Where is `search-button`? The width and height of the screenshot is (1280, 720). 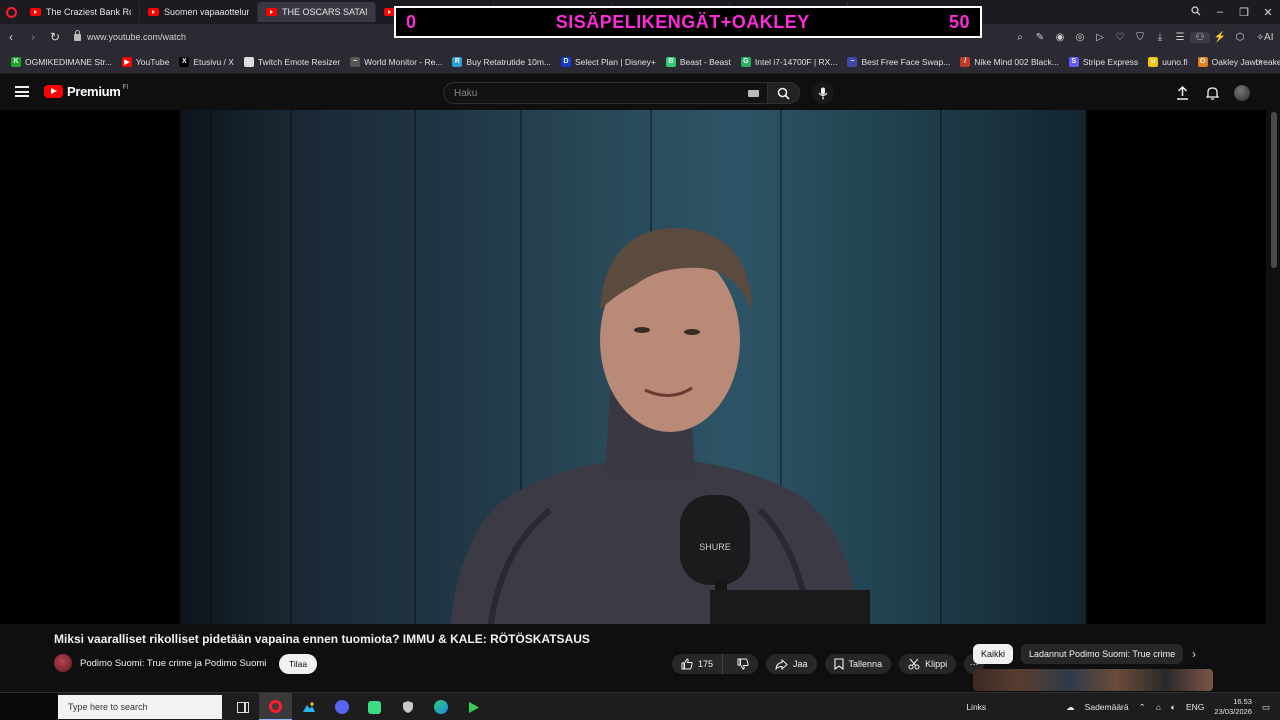 search-button is located at coordinates (784, 93).